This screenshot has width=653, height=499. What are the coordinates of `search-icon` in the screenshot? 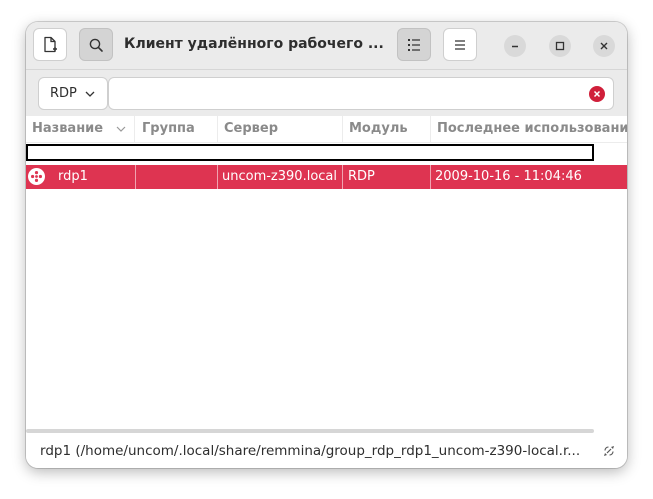 It's located at (96, 45).